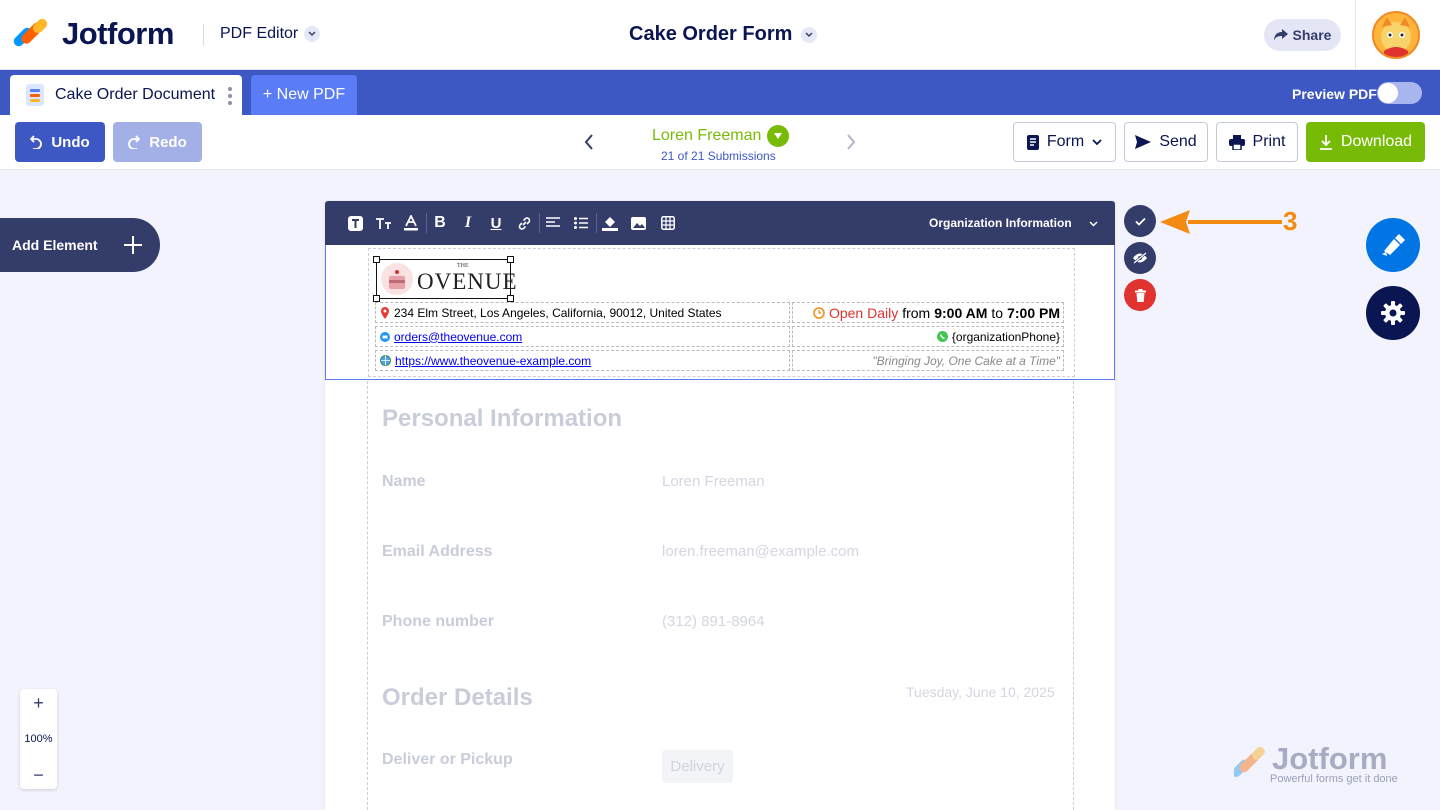 This screenshot has width=1440, height=810. Describe the element at coordinates (1325, 142) in the screenshot. I see `download-icon` at that location.